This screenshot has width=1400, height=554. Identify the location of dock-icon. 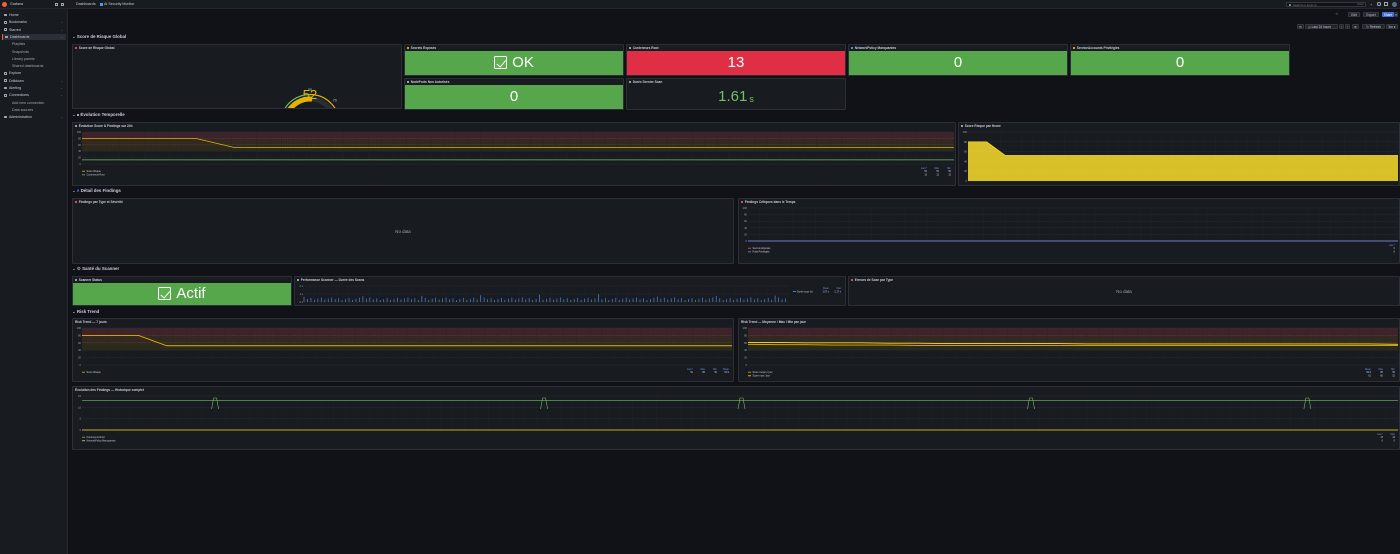
(56, 4).